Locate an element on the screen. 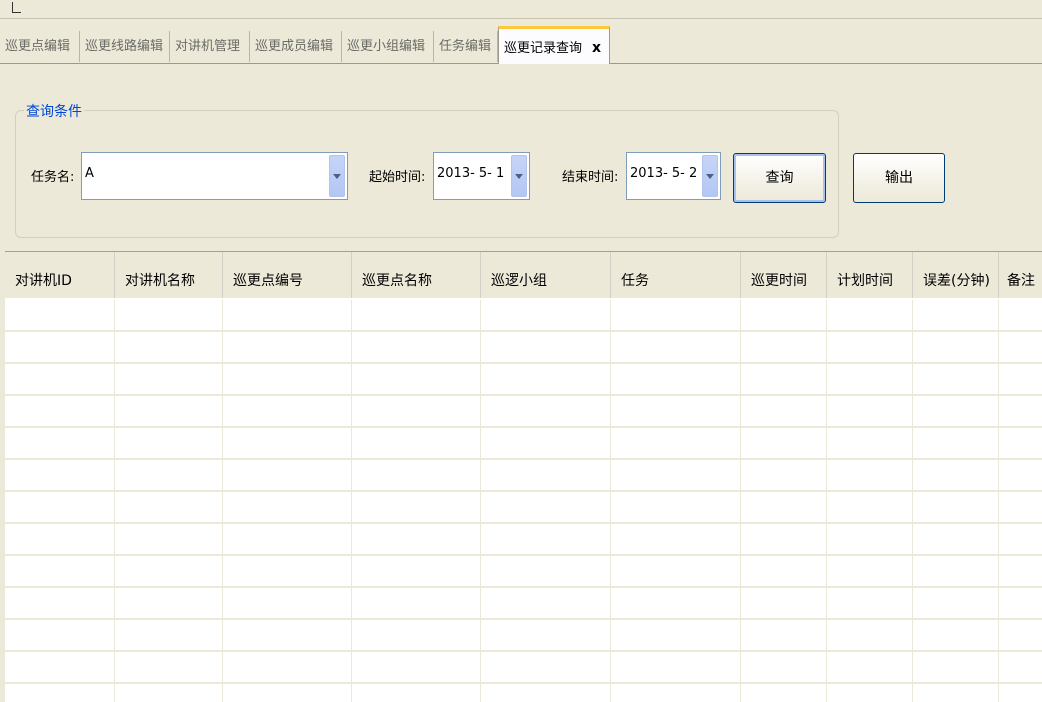  tab-patrol-record-query: 巡更记录查询 x is located at coordinates (554, 45).